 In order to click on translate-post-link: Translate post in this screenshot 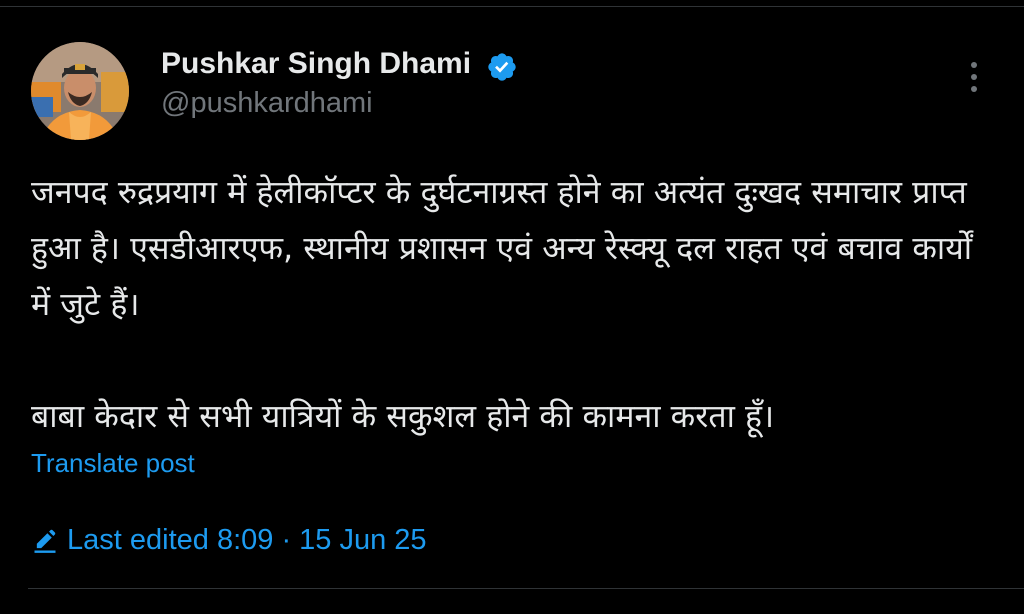, I will do `click(113, 463)`.